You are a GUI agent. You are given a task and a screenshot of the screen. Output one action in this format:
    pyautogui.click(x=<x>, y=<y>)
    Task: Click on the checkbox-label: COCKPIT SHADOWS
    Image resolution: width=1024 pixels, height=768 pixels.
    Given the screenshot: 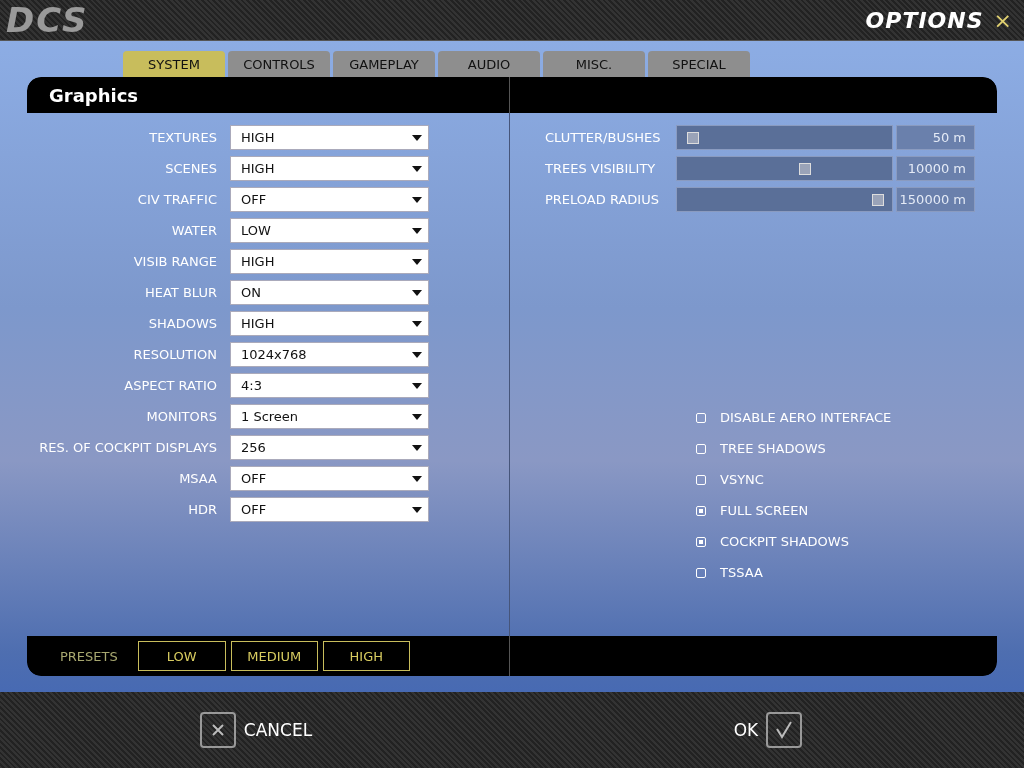 What is the action you would take?
    pyautogui.click(x=784, y=541)
    